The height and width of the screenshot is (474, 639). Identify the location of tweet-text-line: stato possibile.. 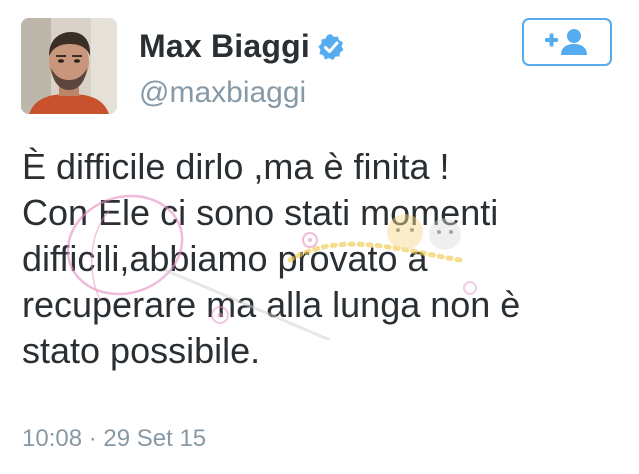
(141, 350).